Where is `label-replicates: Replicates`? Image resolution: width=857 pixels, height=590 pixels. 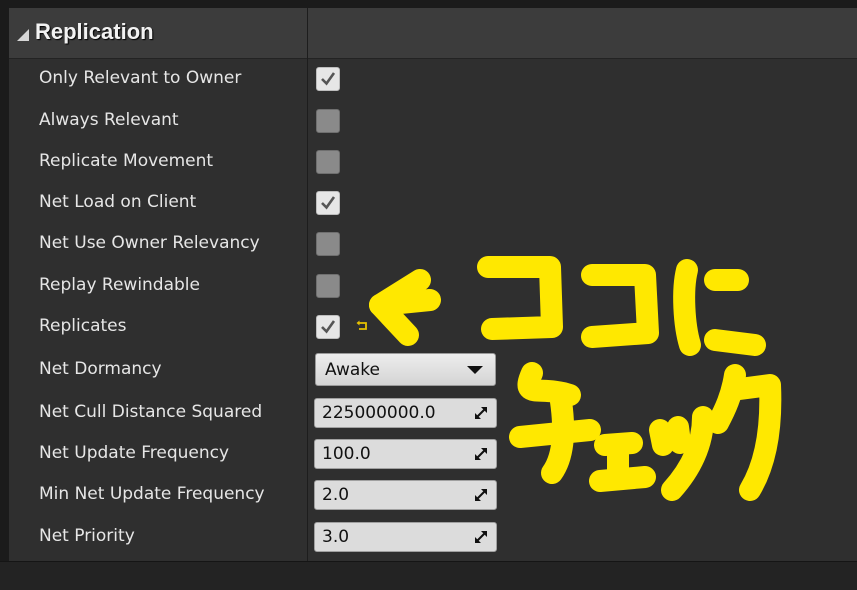 label-replicates: Replicates is located at coordinates (83, 326).